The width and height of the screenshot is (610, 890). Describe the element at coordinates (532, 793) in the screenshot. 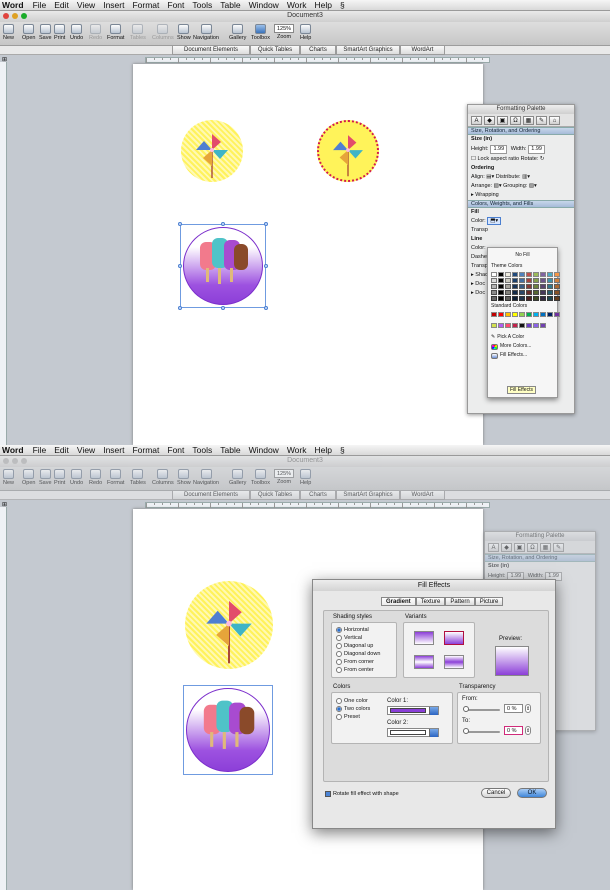

I see `ok-button: OK` at that location.